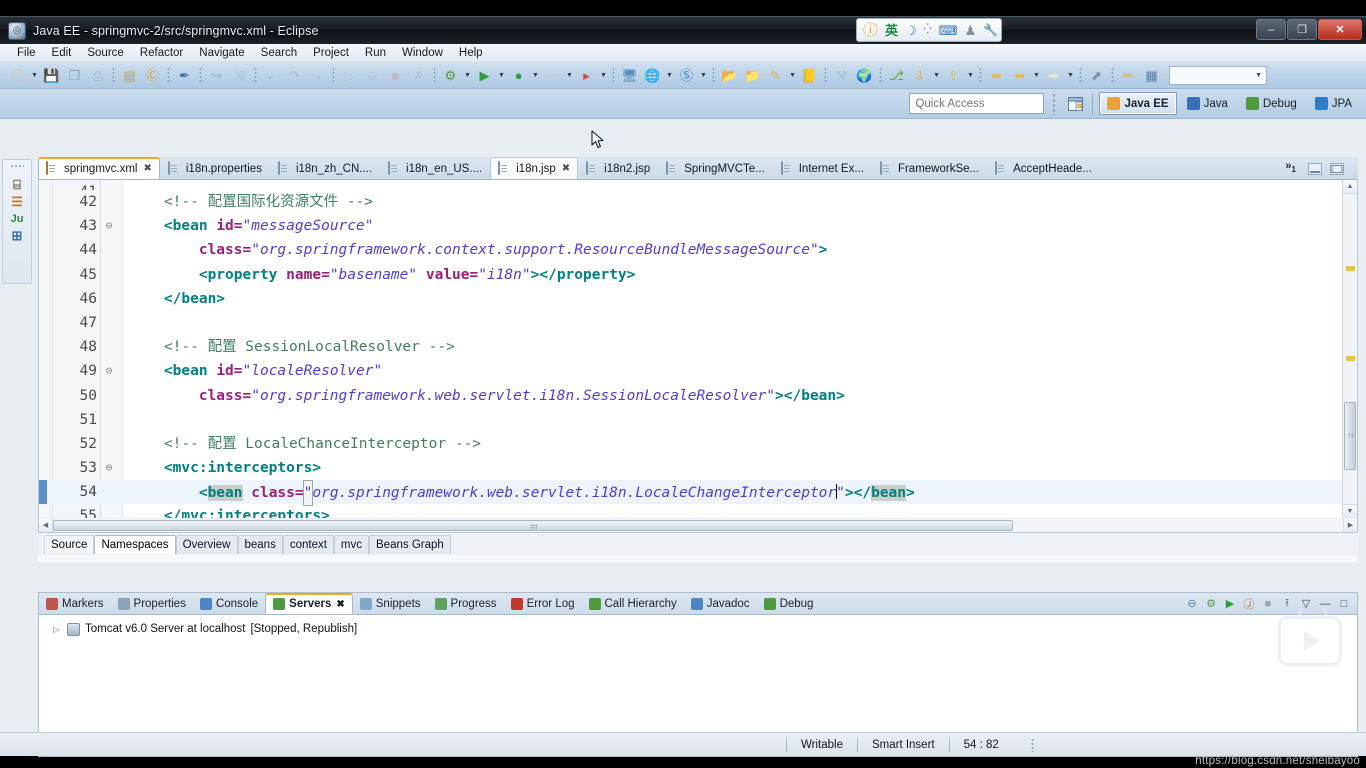 The height and width of the screenshot is (768, 1366). I want to click on editor-vertical-scrollbar: ▲ ▼, so click(1349, 349).